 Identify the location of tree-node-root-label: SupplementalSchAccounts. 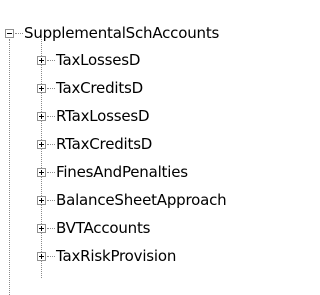
(121, 33).